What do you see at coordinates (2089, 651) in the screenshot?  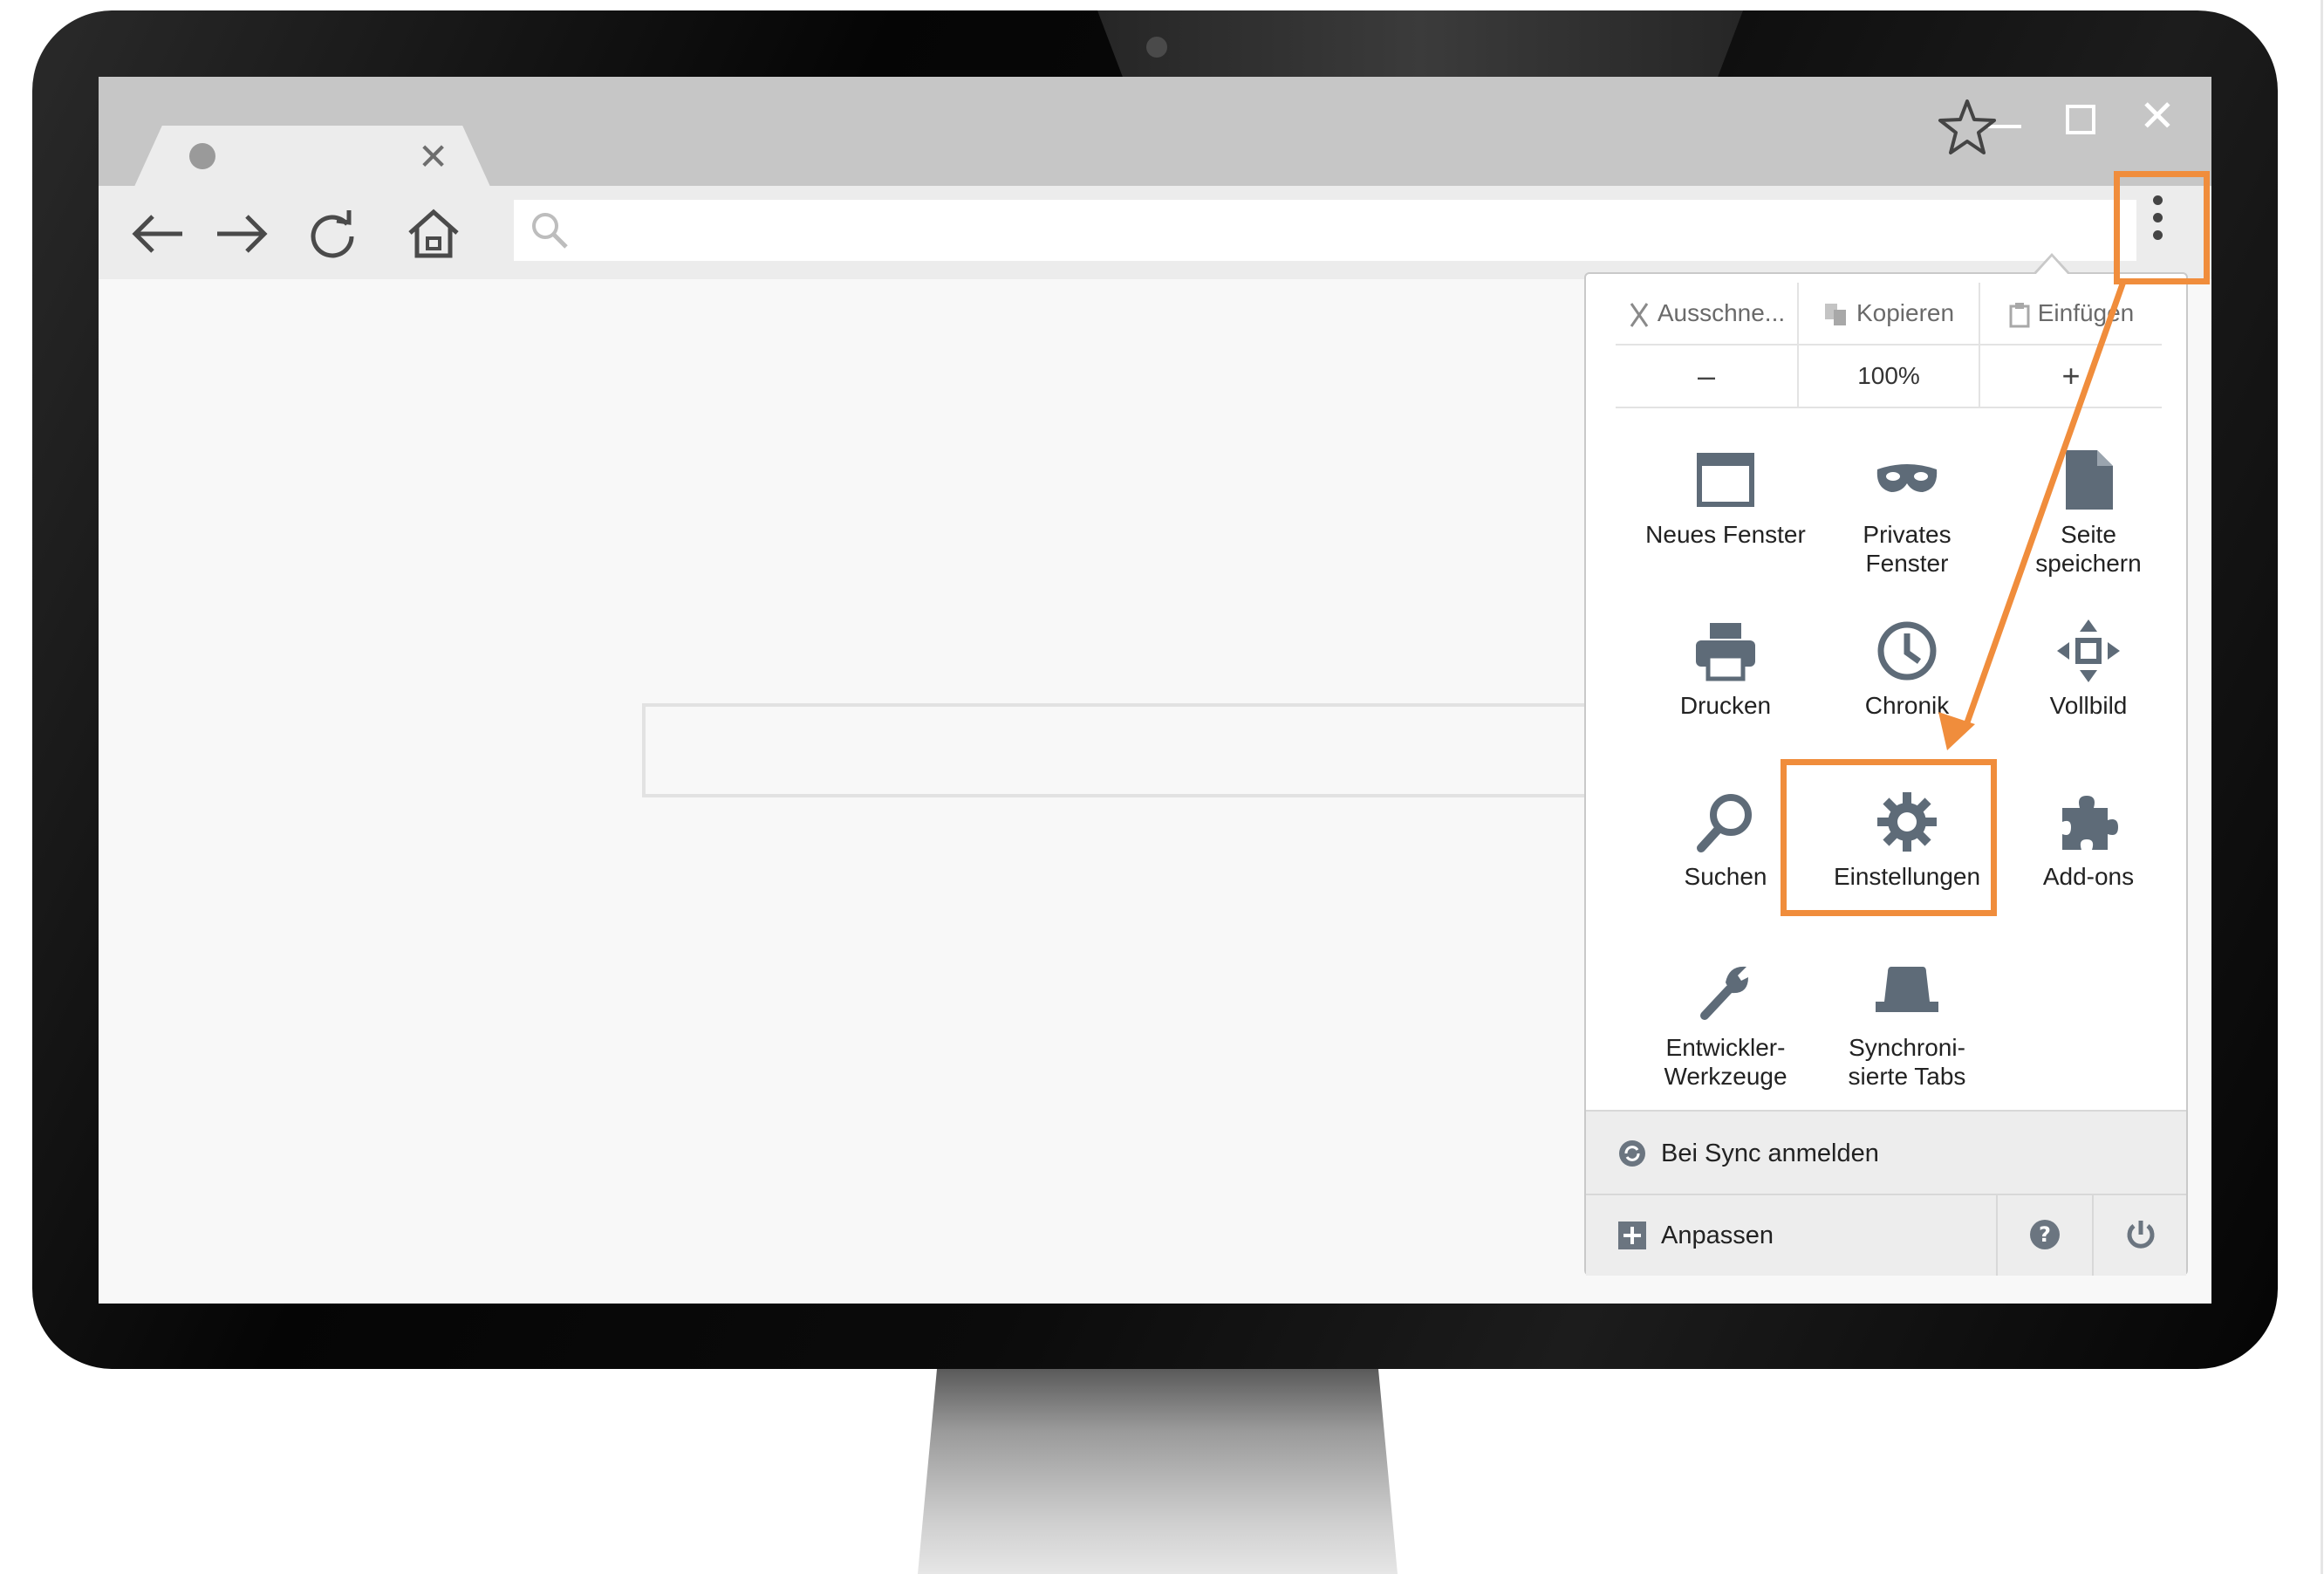 I see `fullscreen-icon` at bounding box center [2089, 651].